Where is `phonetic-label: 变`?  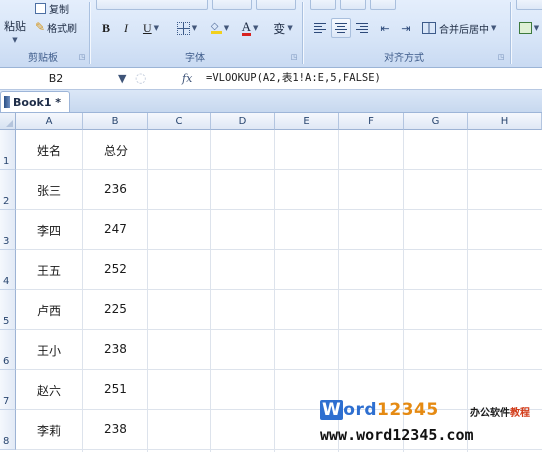
phonetic-label: 变 is located at coordinates (279, 28).